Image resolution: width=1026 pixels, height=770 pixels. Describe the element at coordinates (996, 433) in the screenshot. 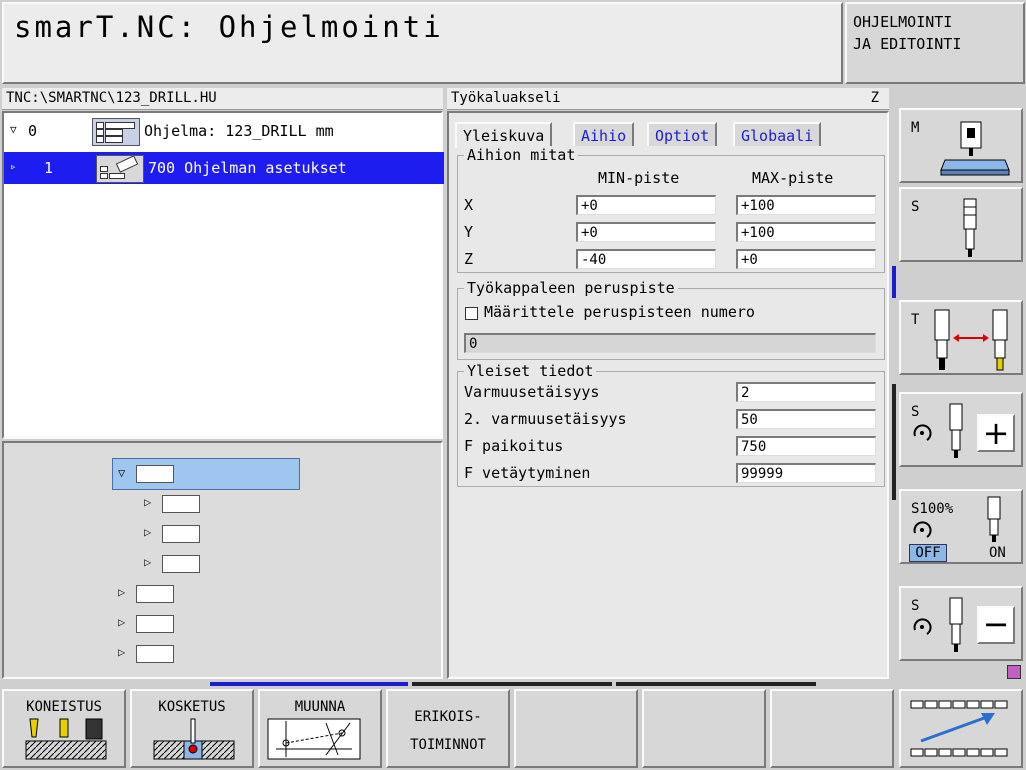

I see `plus-icon: +` at that location.